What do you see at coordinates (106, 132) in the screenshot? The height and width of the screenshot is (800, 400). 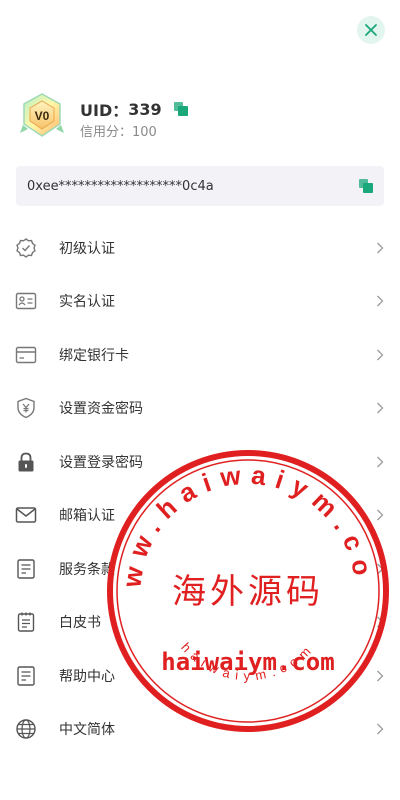 I see `credit-label: 信用分：` at bounding box center [106, 132].